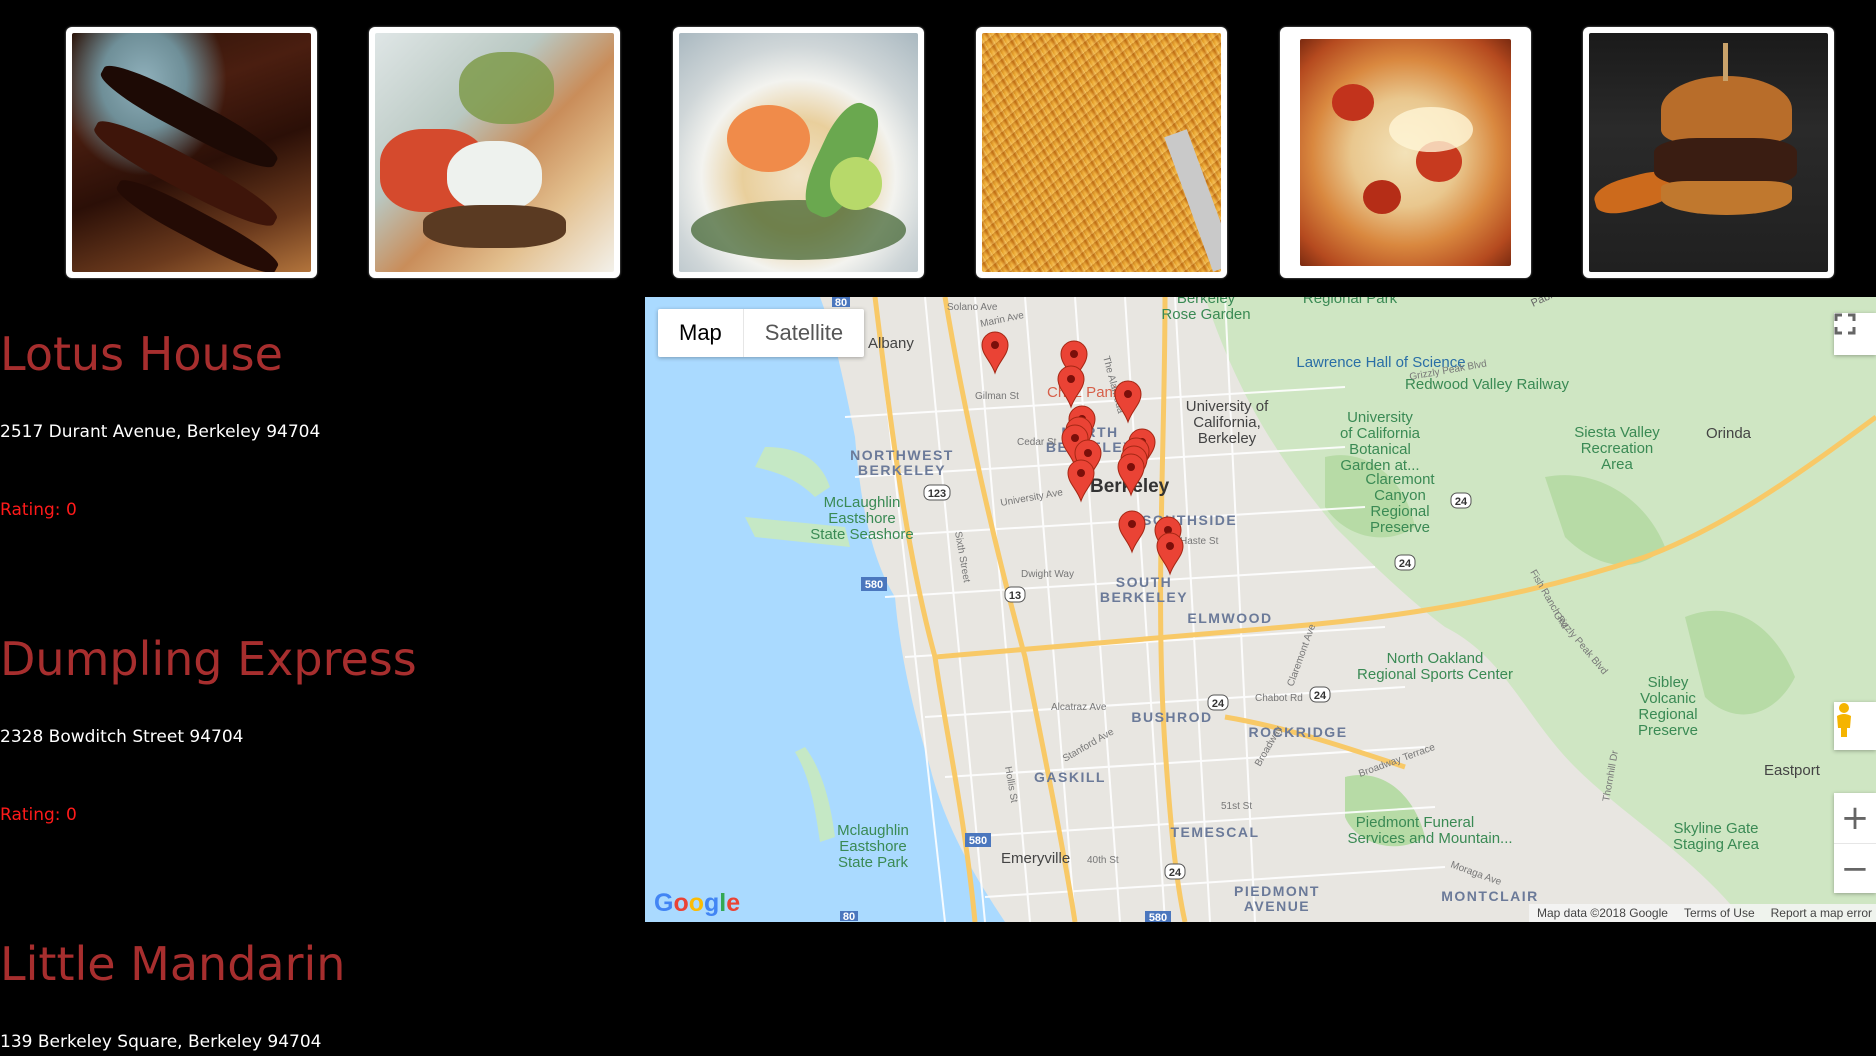  I want to click on plus-icon: +, so click(1855, 818).